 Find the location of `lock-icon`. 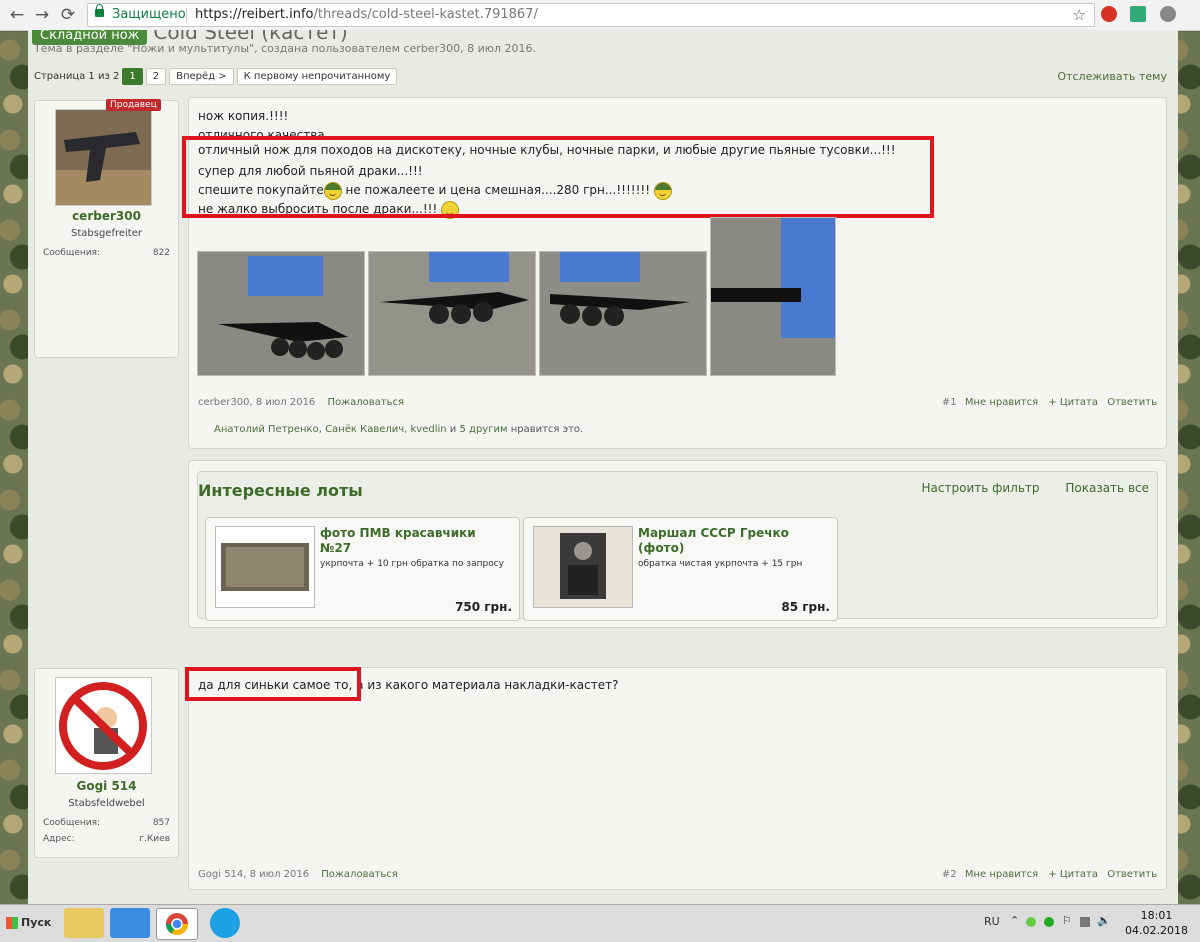

lock-icon is located at coordinates (99, 10).